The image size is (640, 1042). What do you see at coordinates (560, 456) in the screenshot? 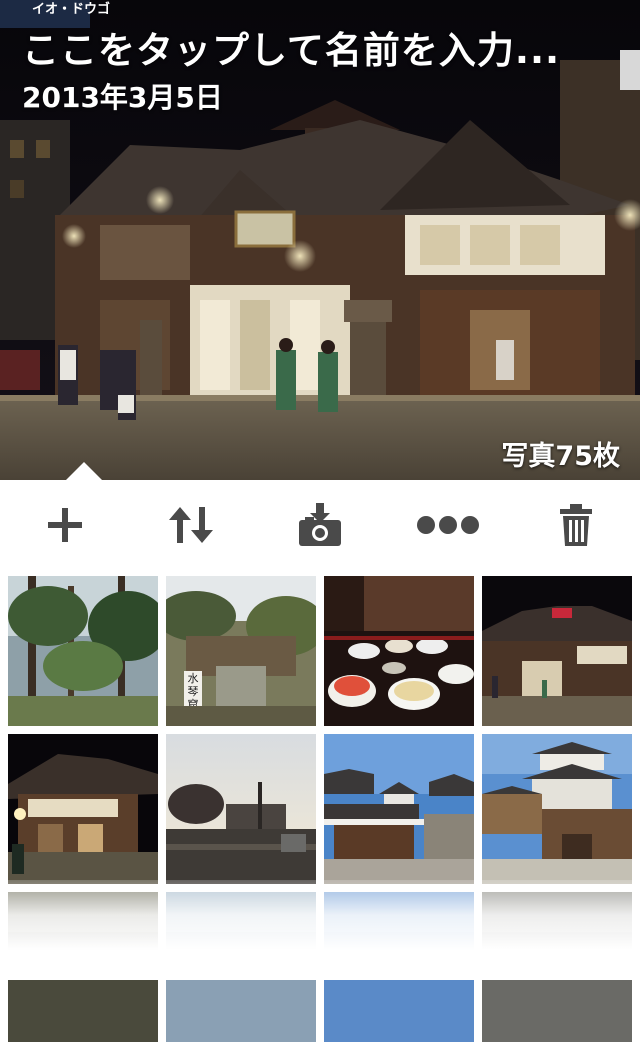
I see `photo-count: 写真75枚` at bounding box center [560, 456].